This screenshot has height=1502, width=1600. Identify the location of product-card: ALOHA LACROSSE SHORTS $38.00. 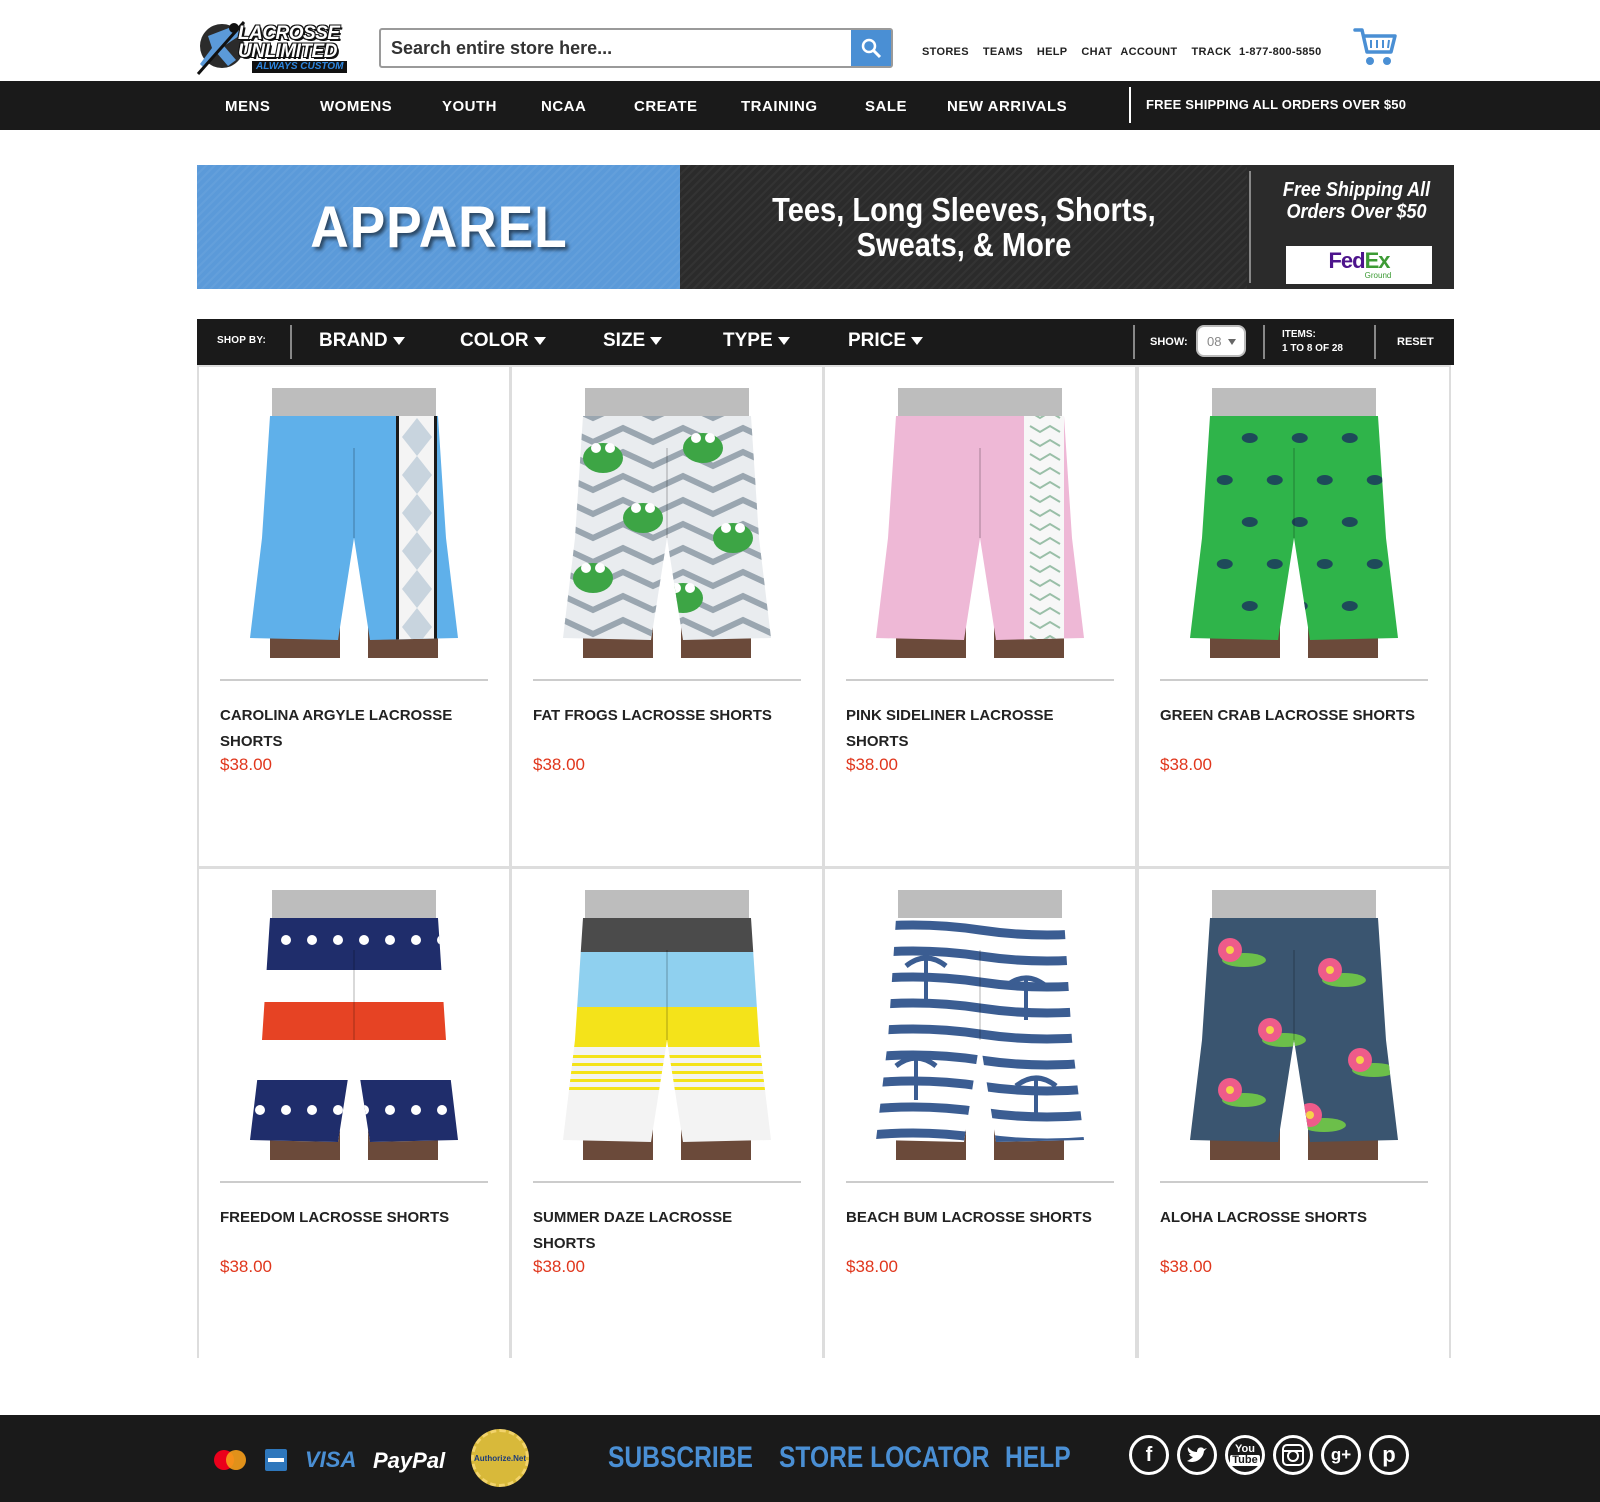
(1294, 1112).